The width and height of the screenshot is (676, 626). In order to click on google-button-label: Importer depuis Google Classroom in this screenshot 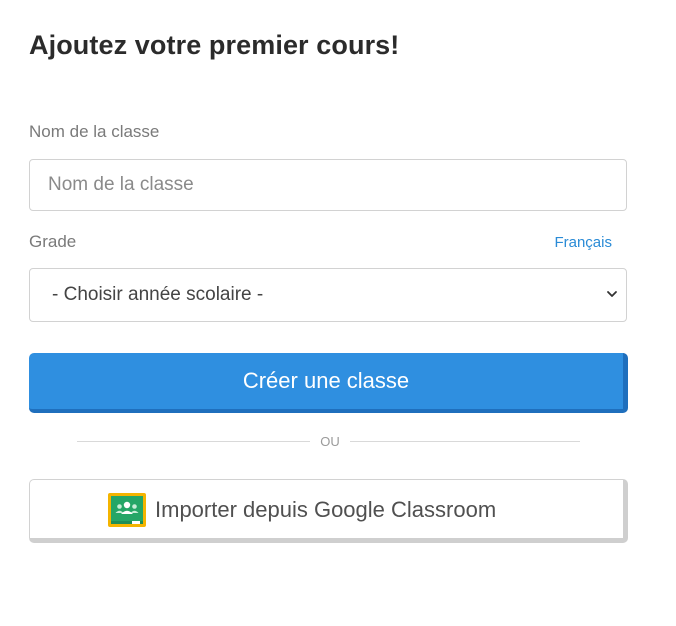, I will do `click(326, 509)`.